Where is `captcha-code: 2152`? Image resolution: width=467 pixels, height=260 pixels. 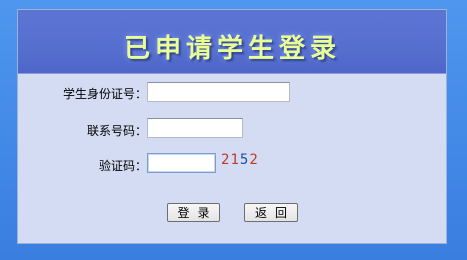
captcha-code: 2152 is located at coordinates (240, 160).